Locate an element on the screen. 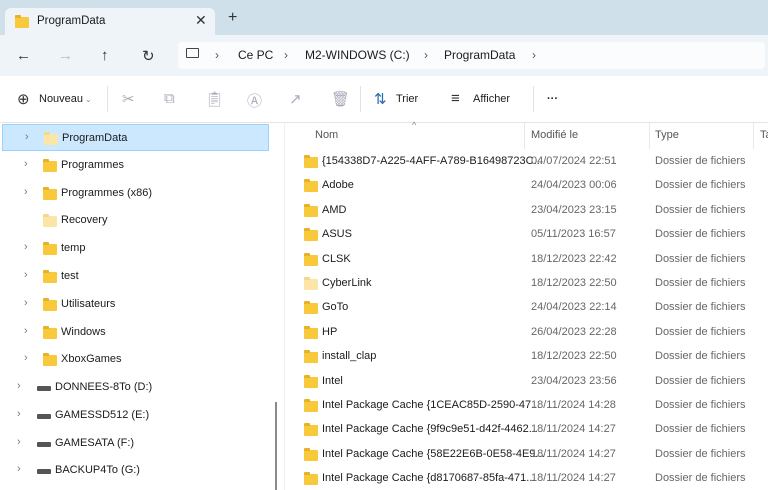 This screenshot has height=490, width=768. breadcrumb-item: M2-WINDOWS (C:) is located at coordinates (357, 55).